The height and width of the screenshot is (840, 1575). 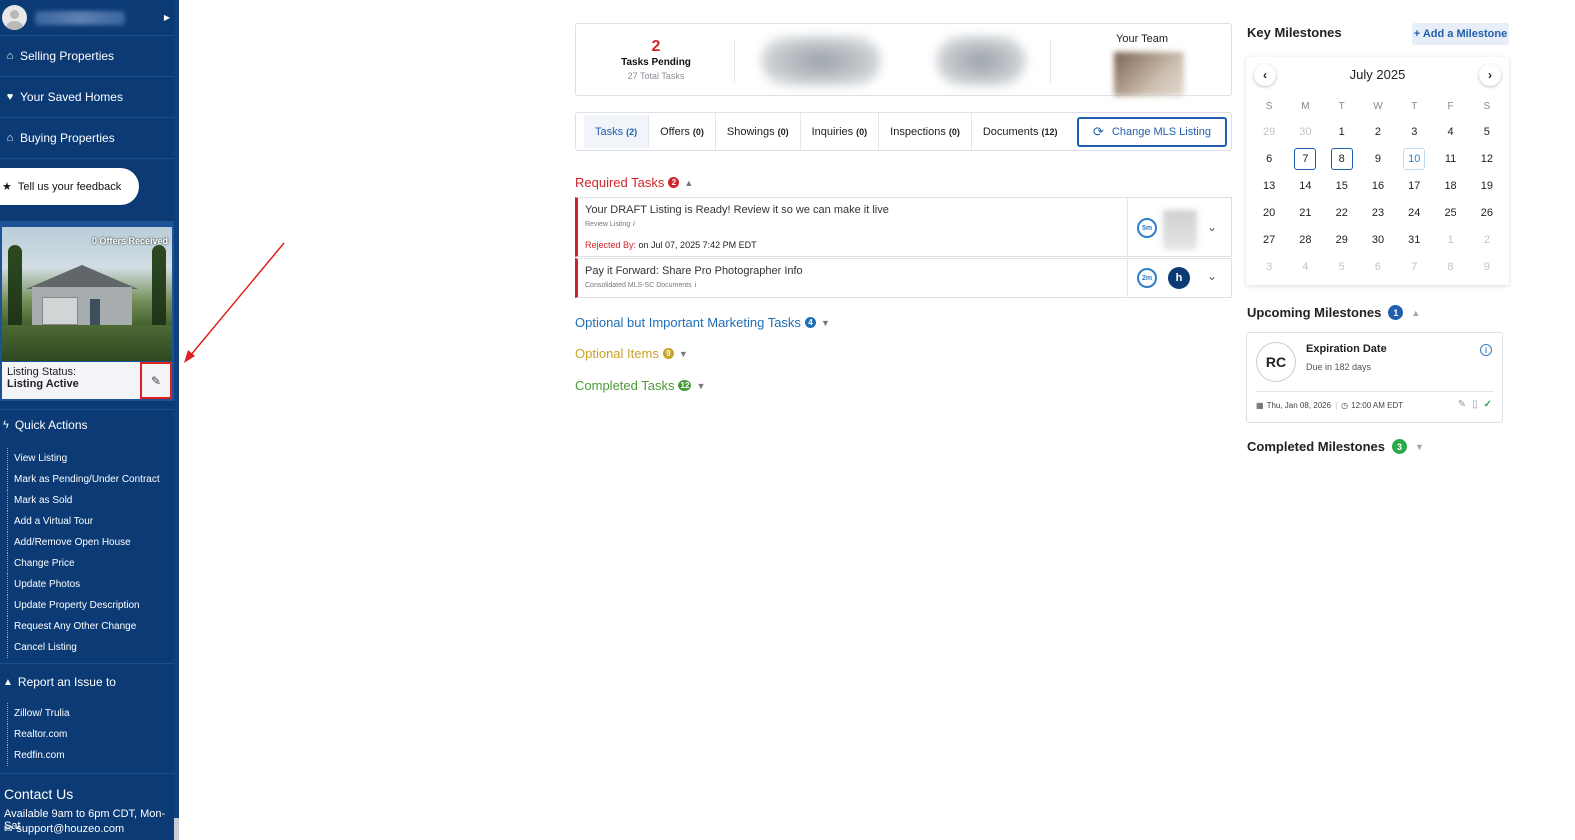 What do you see at coordinates (1335, 446) in the screenshot?
I see `completed-milestones-heading: Completed Milestones 3 ▼` at bounding box center [1335, 446].